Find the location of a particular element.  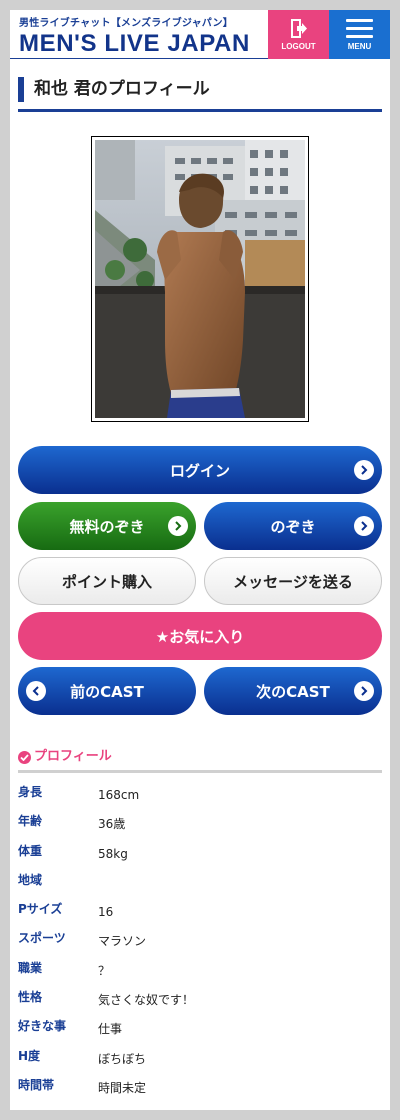

profile-row-key: 性格 is located at coordinates (30, 997).